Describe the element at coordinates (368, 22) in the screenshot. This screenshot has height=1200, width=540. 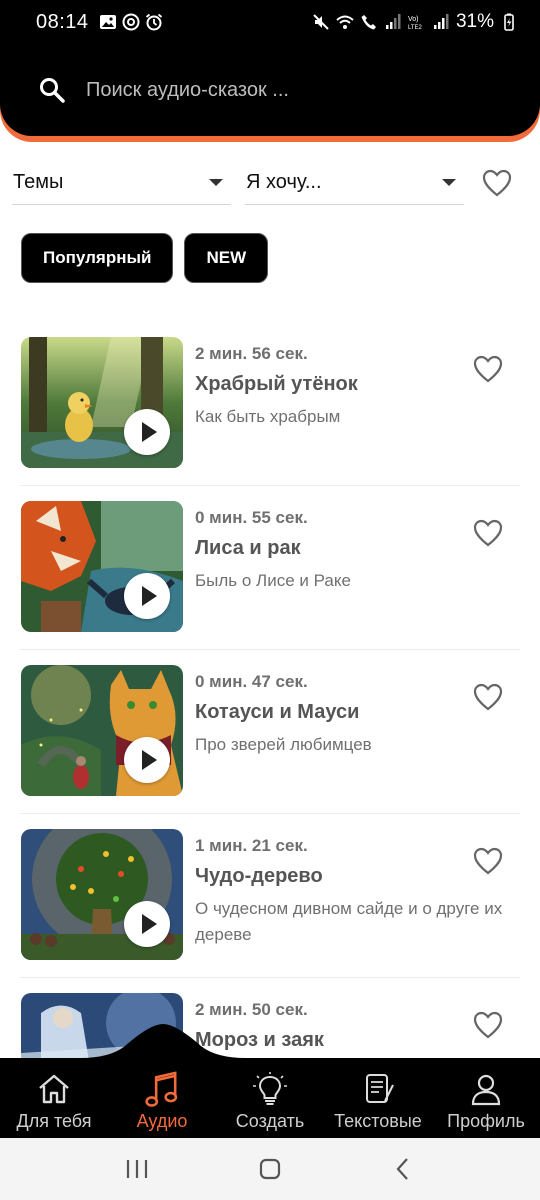
I see `call-icon` at that location.